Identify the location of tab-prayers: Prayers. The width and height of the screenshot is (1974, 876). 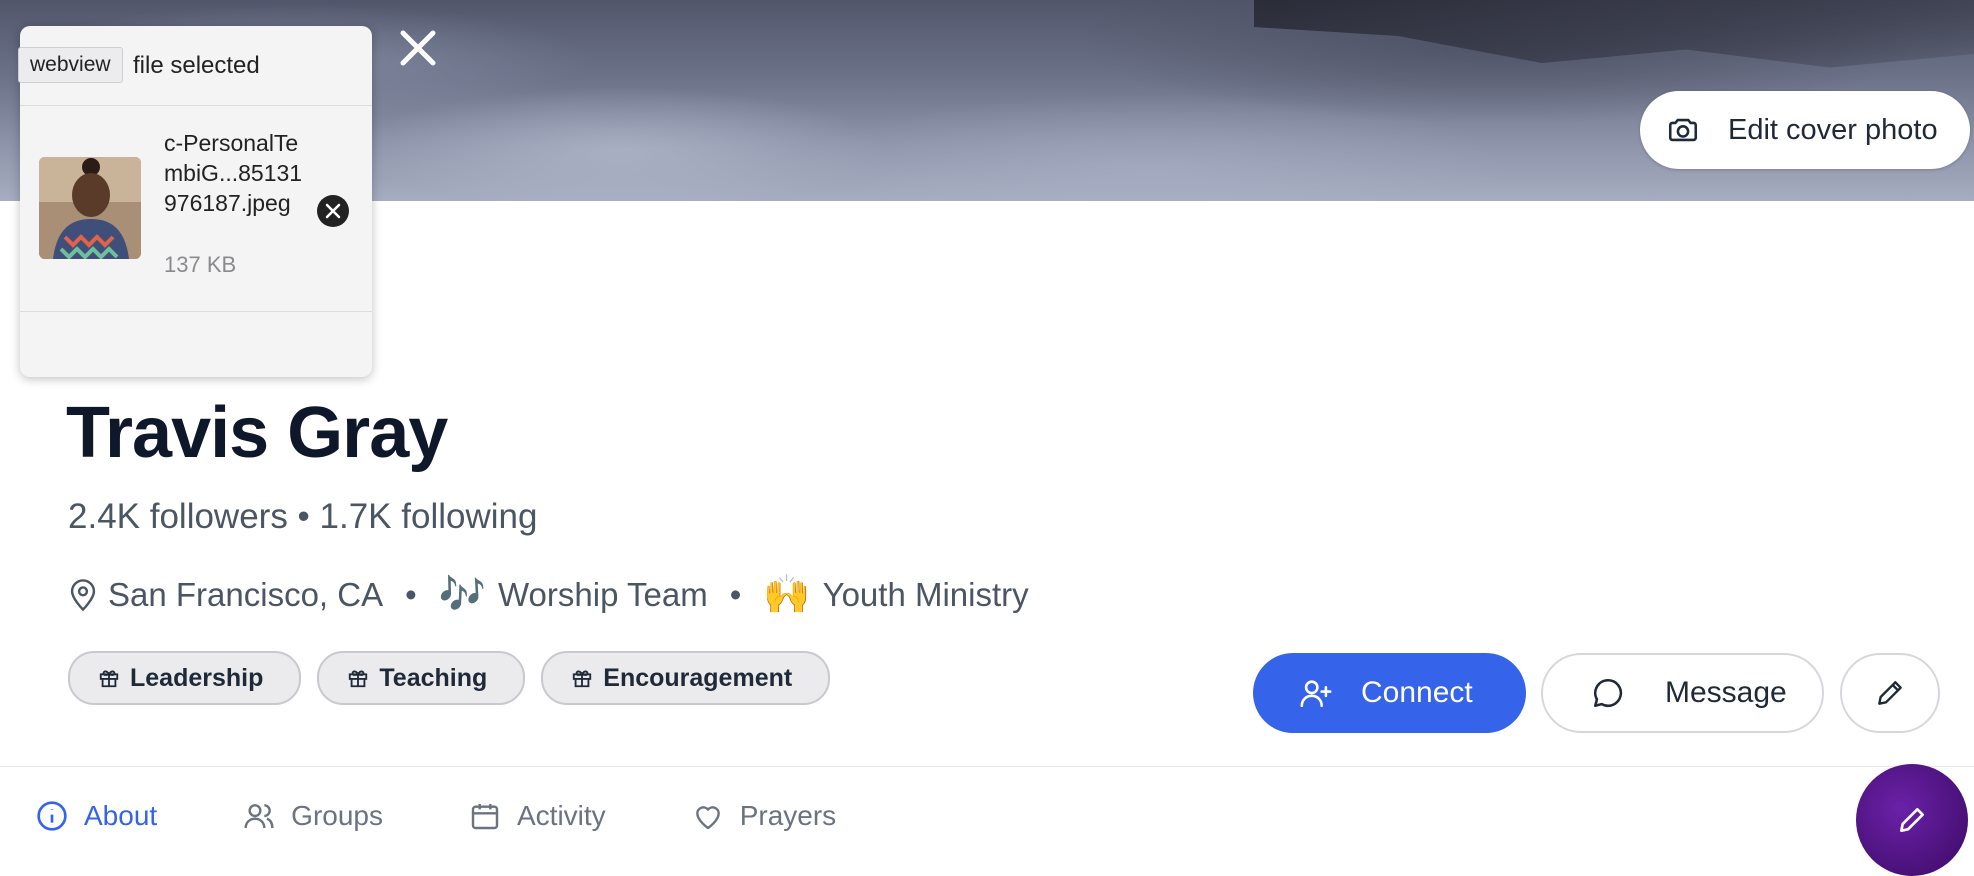
(764, 816).